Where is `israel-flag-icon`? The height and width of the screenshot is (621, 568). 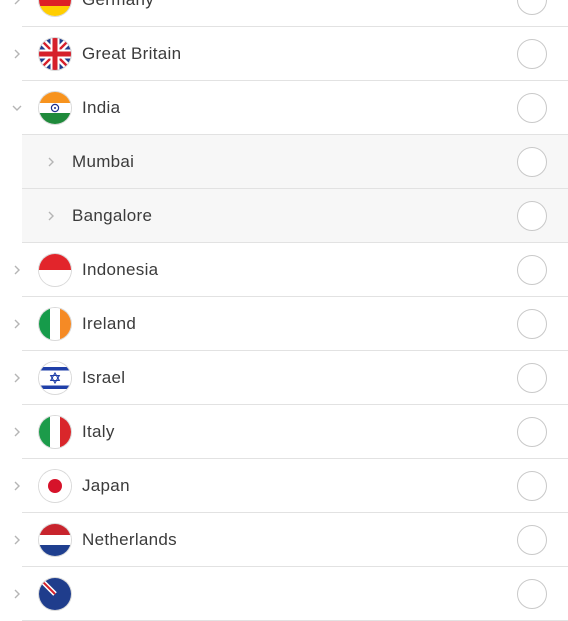
israel-flag-icon is located at coordinates (55, 377).